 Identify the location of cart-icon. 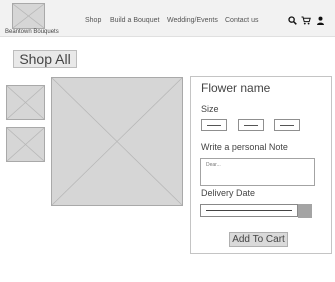
(306, 20).